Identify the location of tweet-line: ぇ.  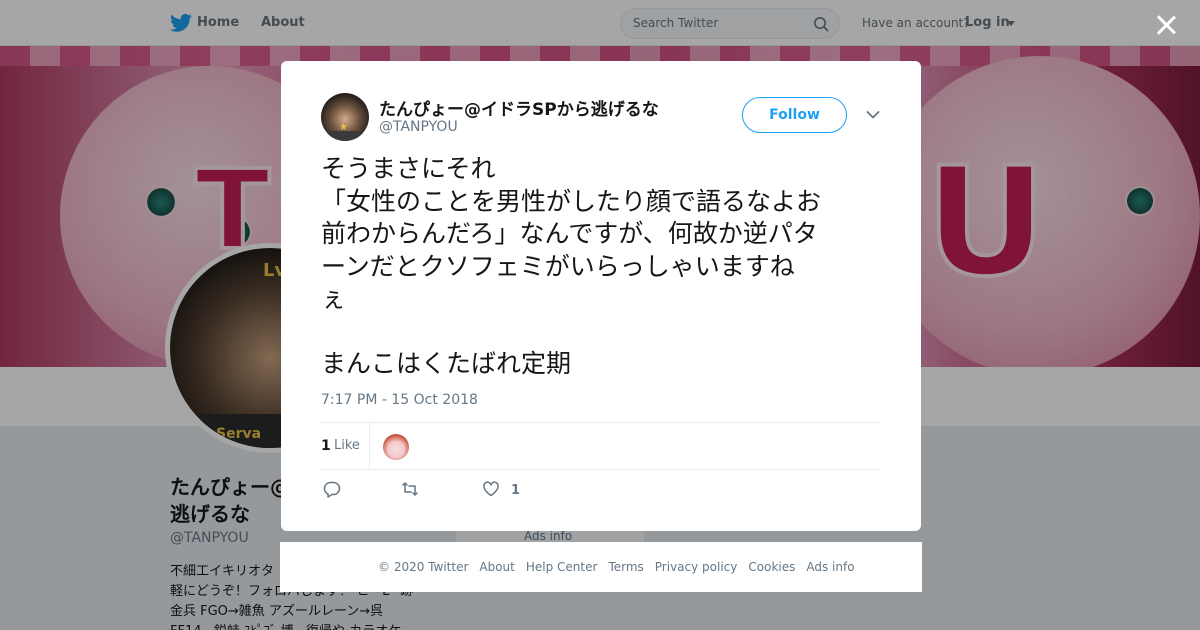
(334, 298).